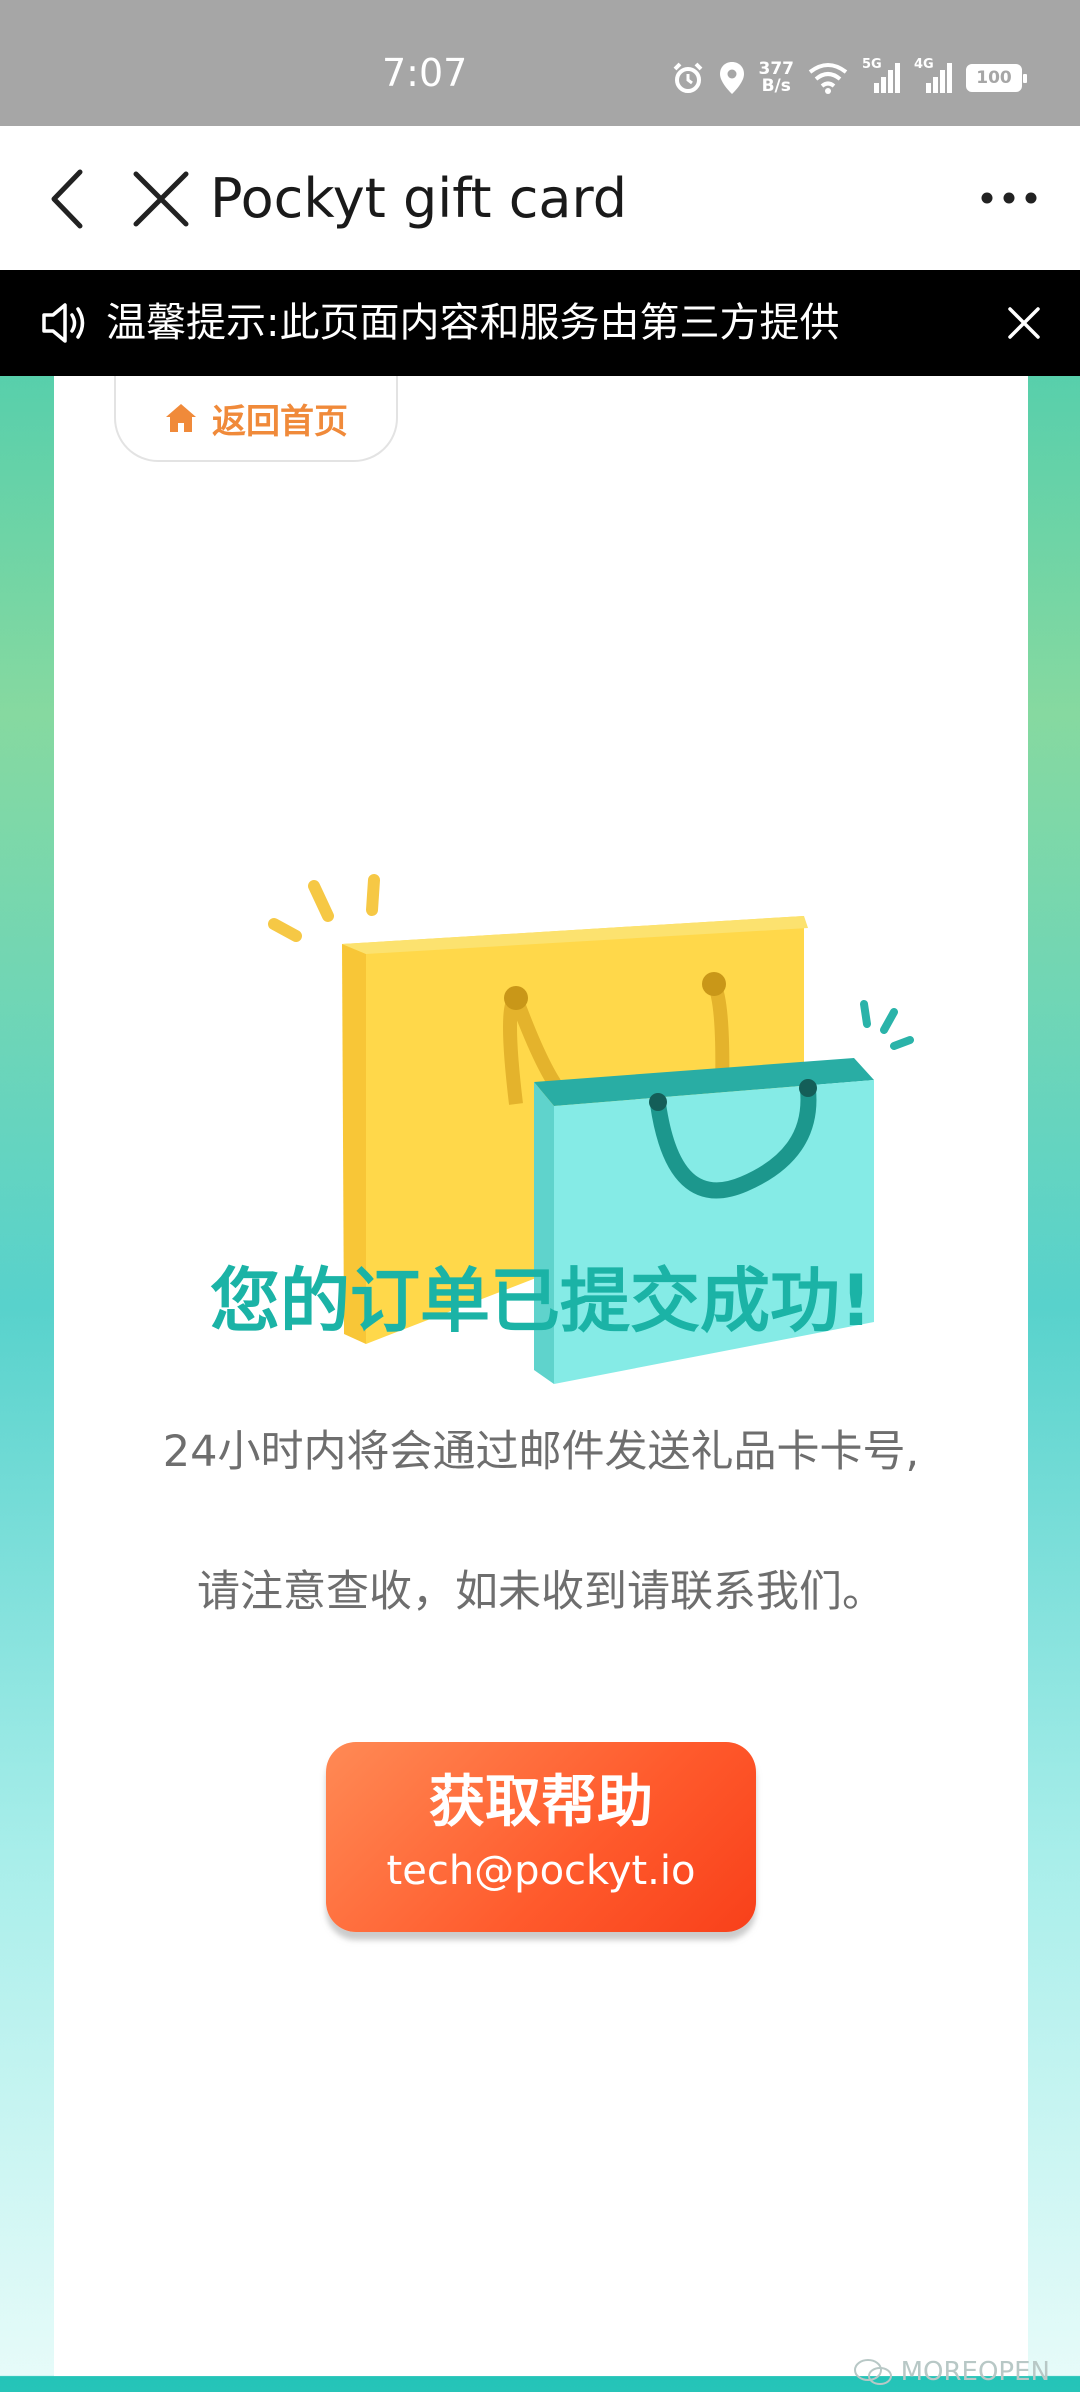  What do you see at coordinates (1024, 323) in the screenshot?
I see `close-notice-icon` at bounding box center [1024, 323].